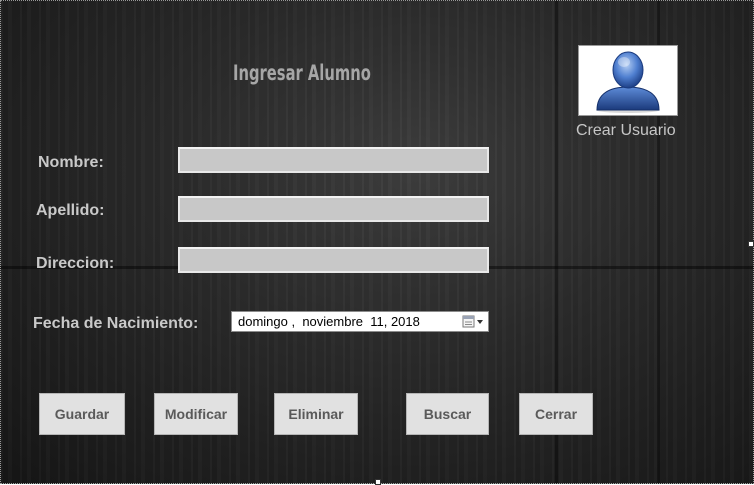 Image resolution: width=754 pixels, height=485 pixels. Describe the element at coordinates (329, 321) in the screenshot. I see `fecha-nacimiento-value: domingo , noviembre 11, 2018` at that location.